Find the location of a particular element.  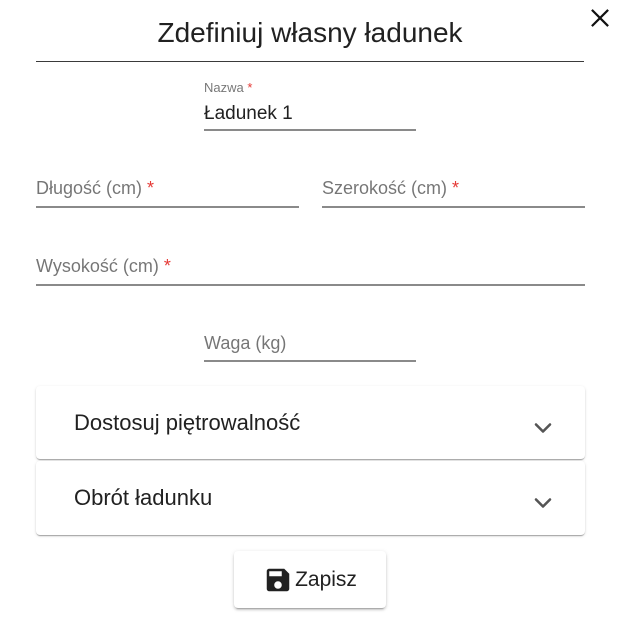

weight-underline is located at coordinates (310, 361).